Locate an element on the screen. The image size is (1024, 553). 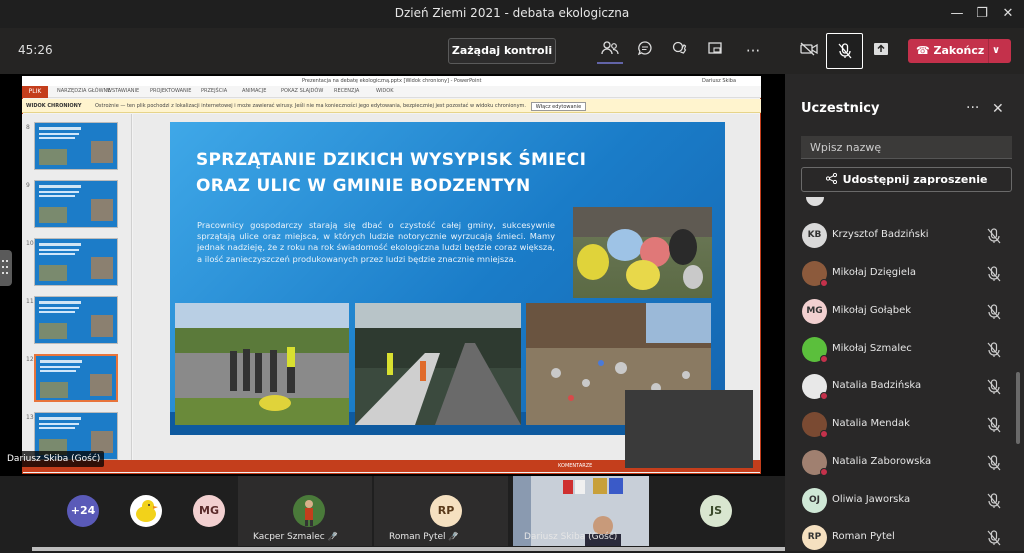
end-call-label: ☎ Zakończ is located at coordinates (950, 51).